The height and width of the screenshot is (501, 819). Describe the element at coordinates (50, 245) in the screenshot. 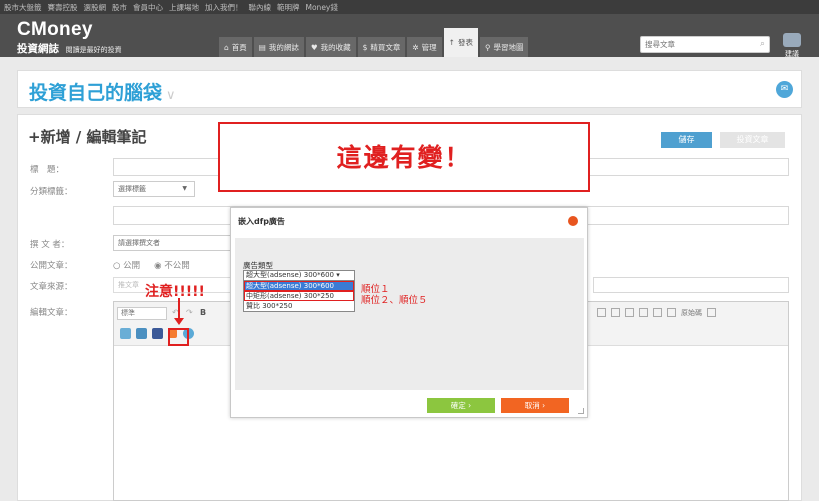

I see `author-label: 撰 文 者：` at that location.